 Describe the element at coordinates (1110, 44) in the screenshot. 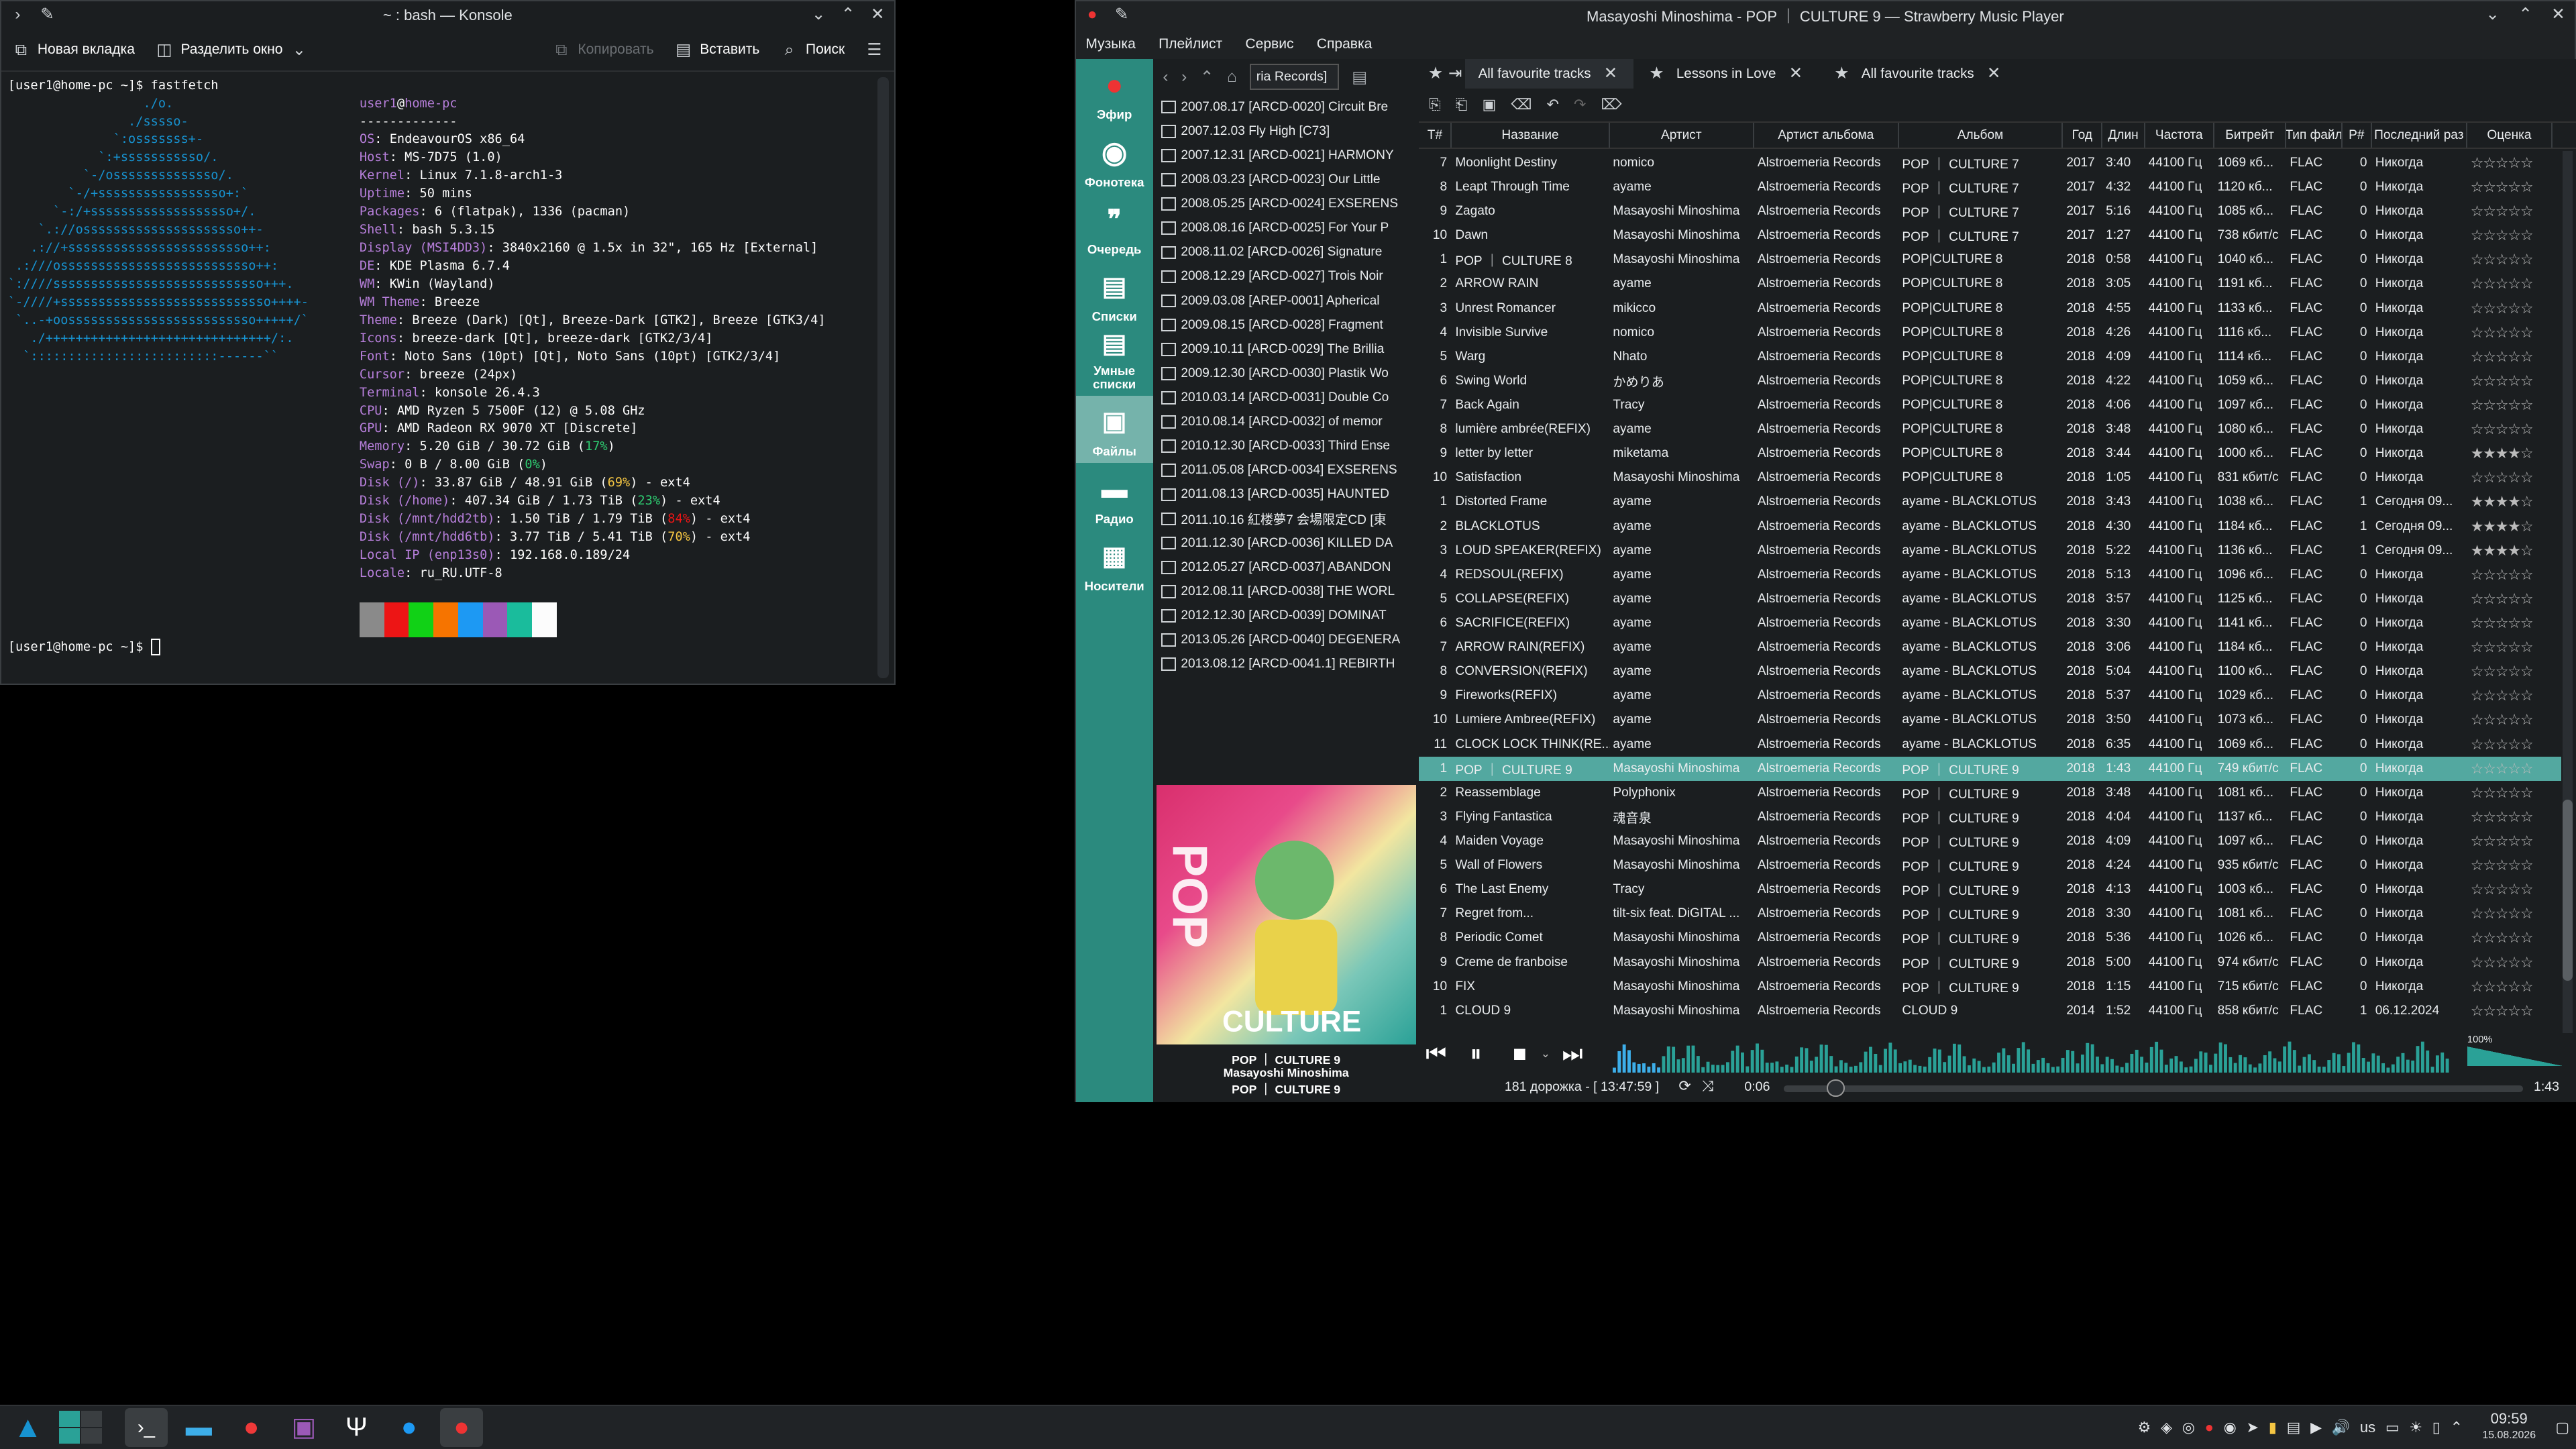

I see `menu-music: Музыка` at that location.